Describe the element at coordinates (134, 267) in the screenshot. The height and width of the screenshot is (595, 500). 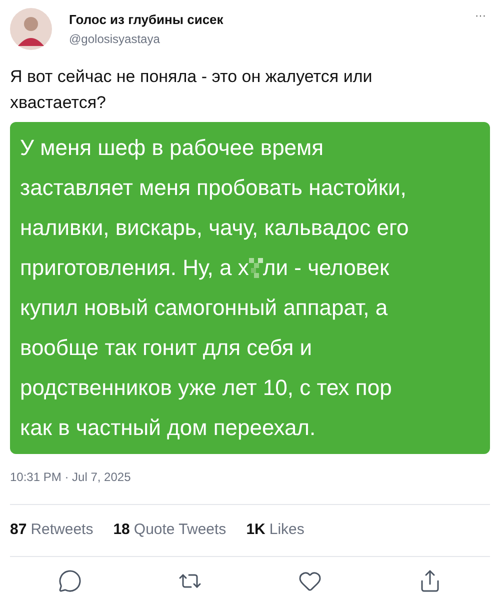
I see `message-text: приготовления. Ну, а х` at that location.